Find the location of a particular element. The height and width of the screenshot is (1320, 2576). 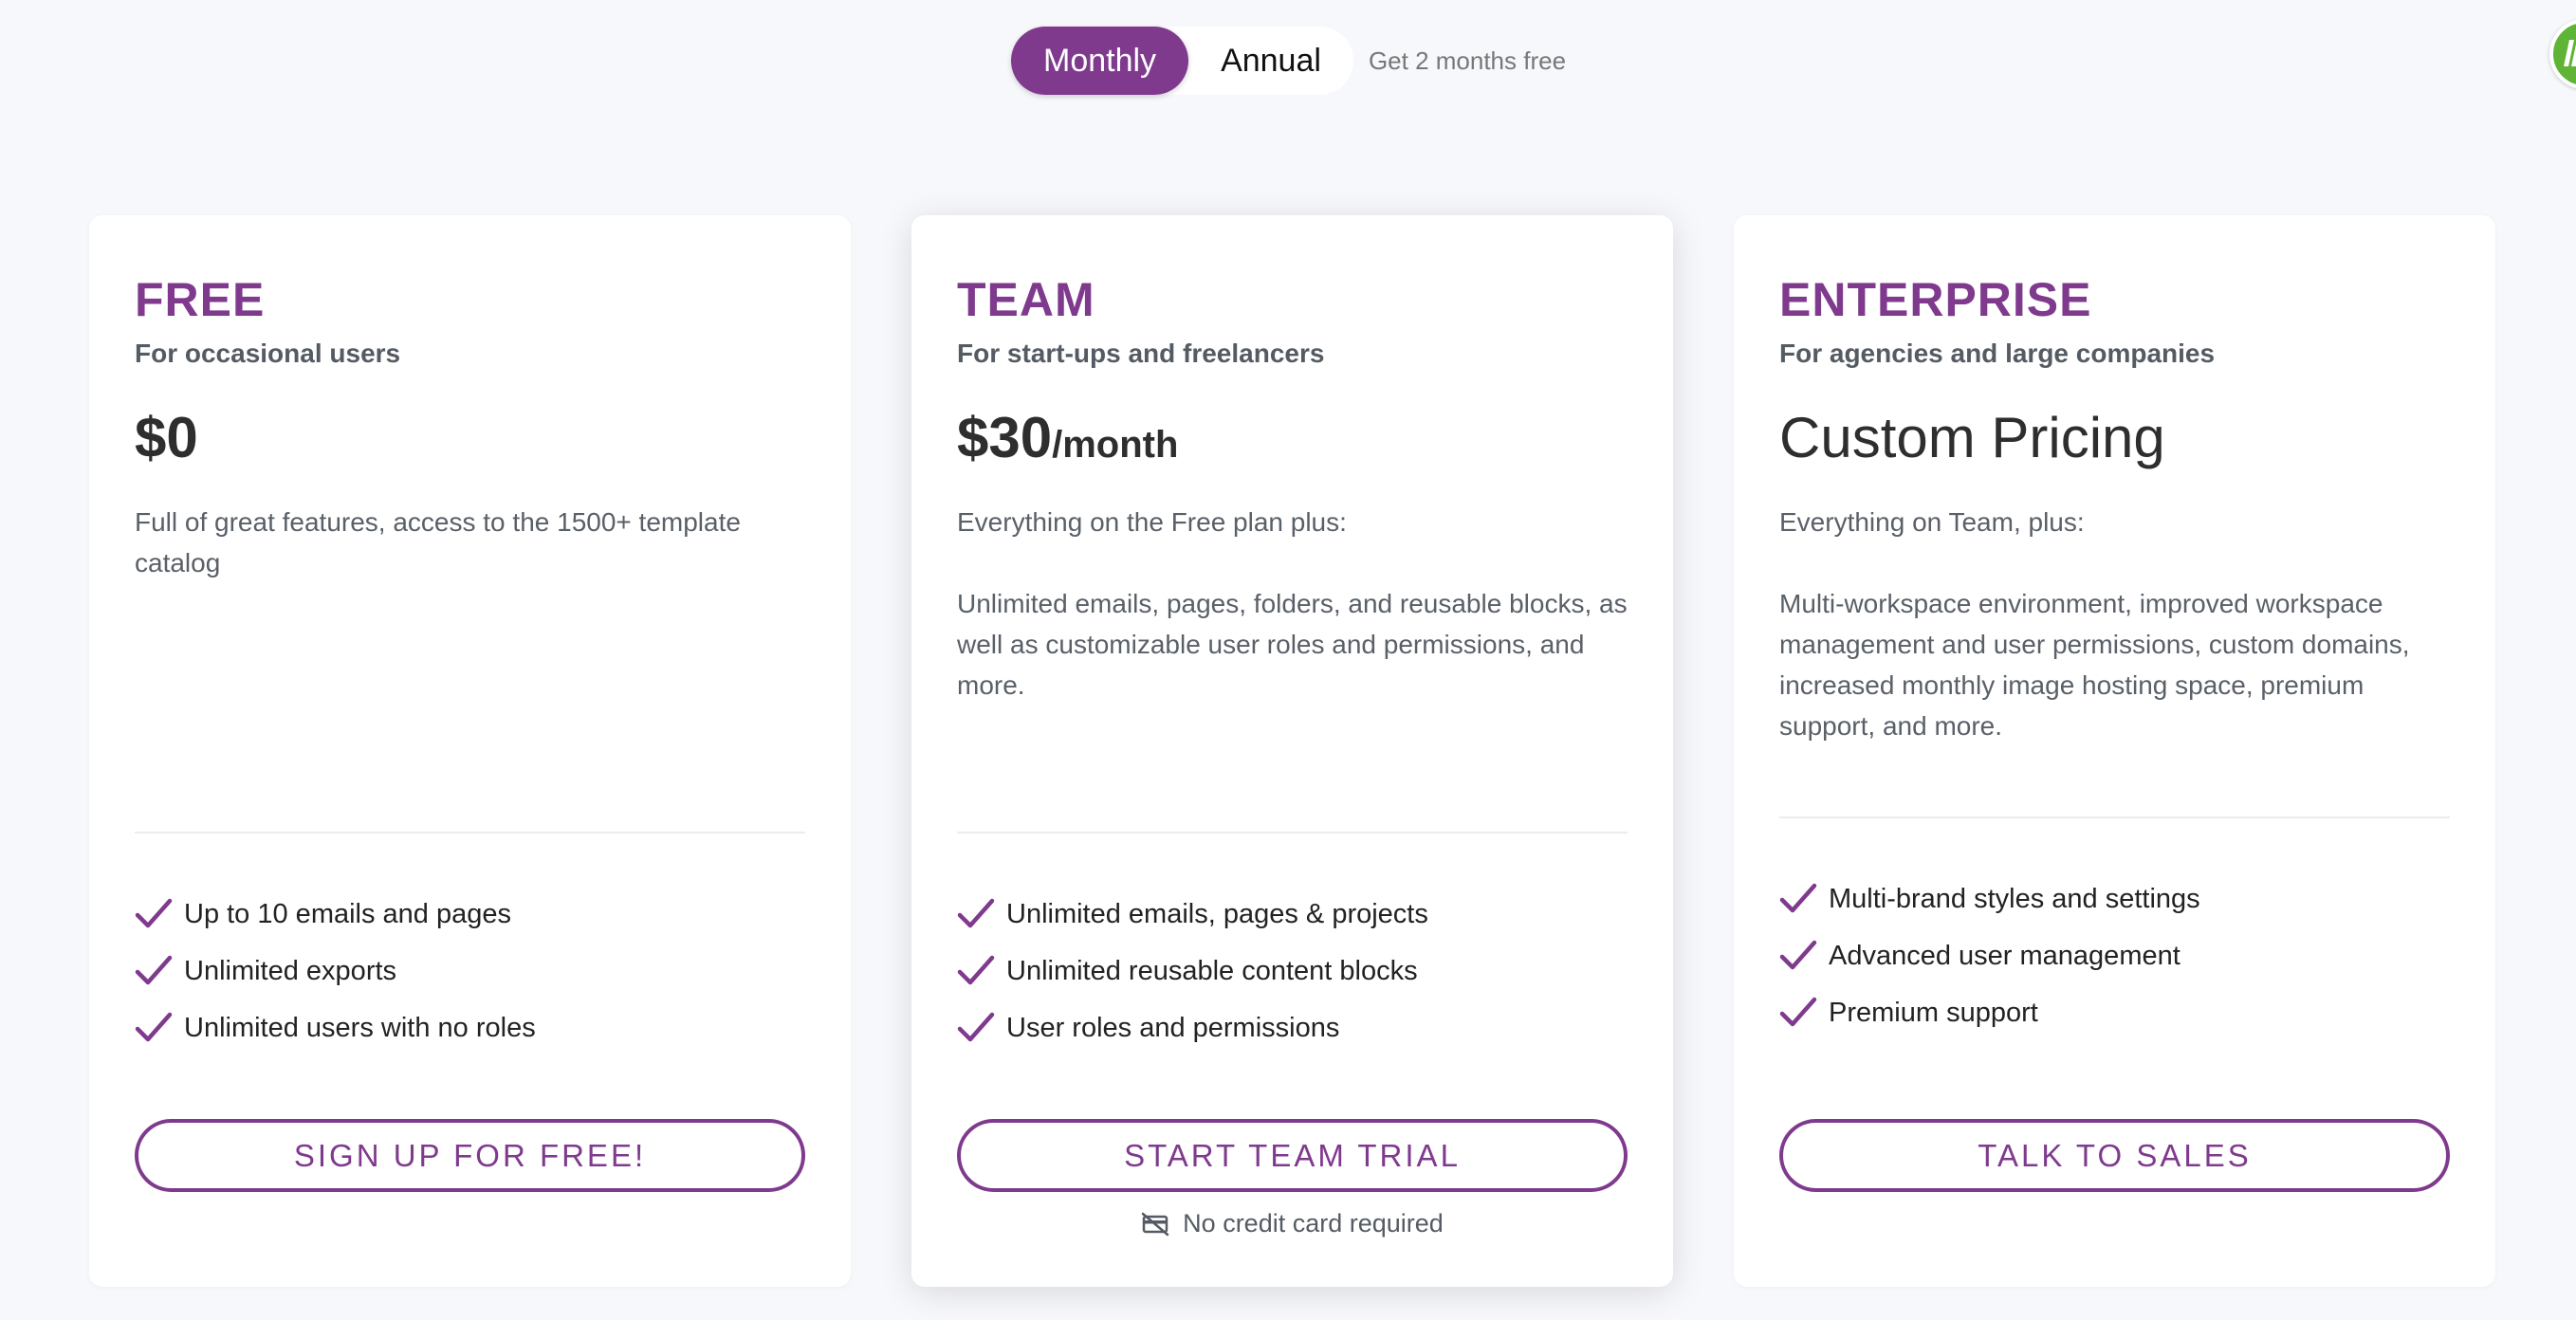

feature-label: Unlimited reusable content blocks is located at coordinates (1212, 970).